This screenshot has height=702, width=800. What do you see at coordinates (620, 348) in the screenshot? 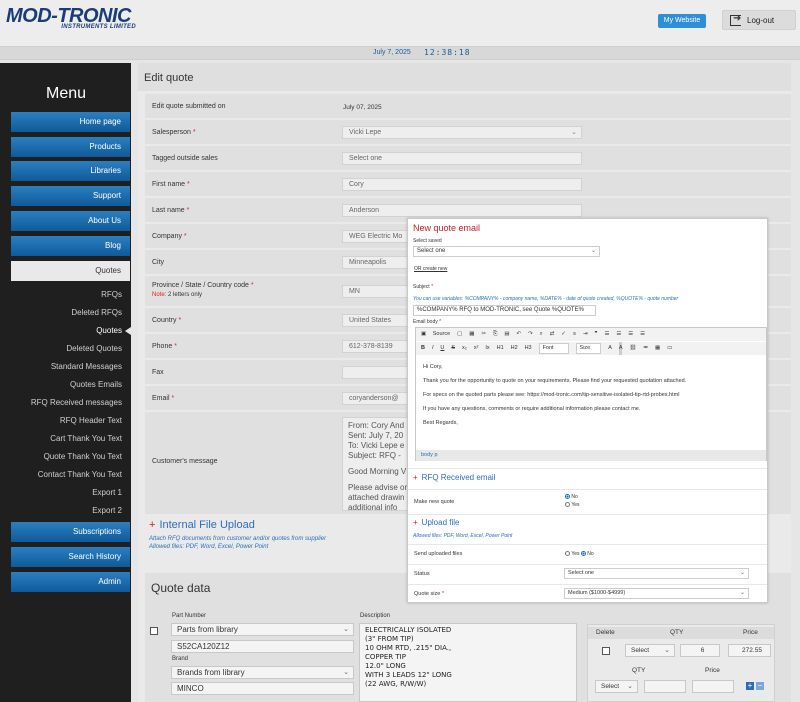
I see `bg-color-button: A` at bounding box center [620, 348].